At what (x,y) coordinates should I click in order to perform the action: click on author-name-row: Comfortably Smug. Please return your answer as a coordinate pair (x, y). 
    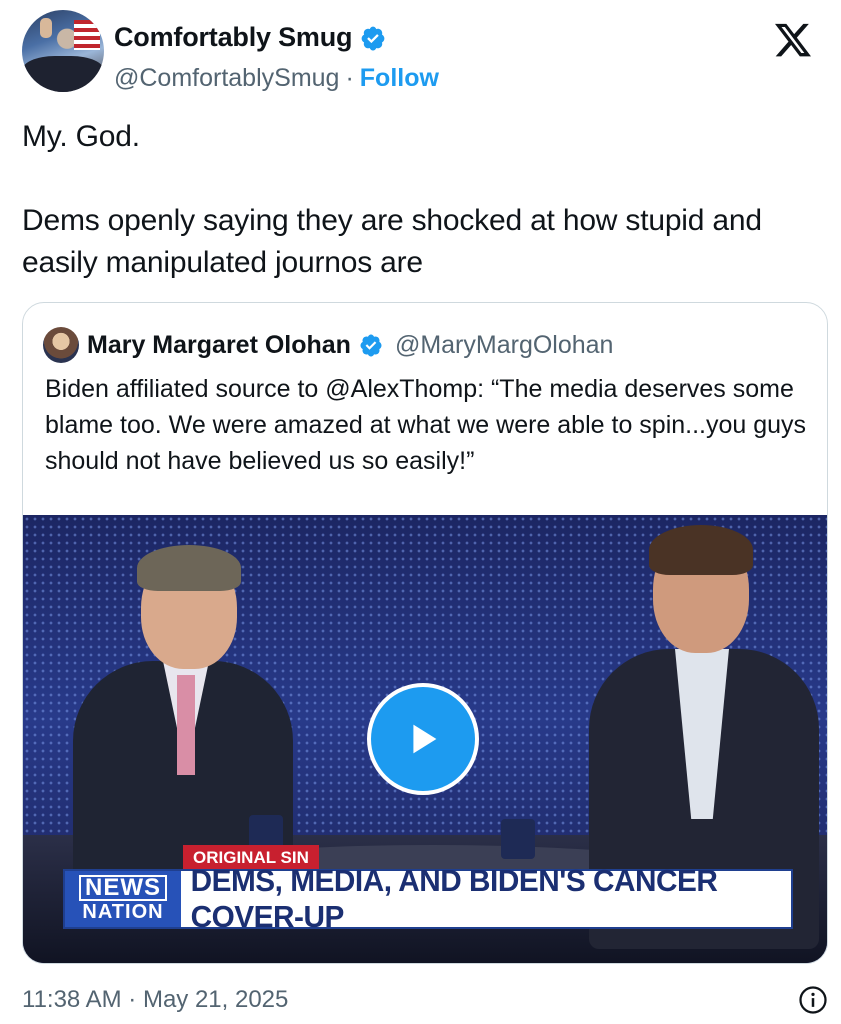
    Looking at the image, I should click on (250, 37).